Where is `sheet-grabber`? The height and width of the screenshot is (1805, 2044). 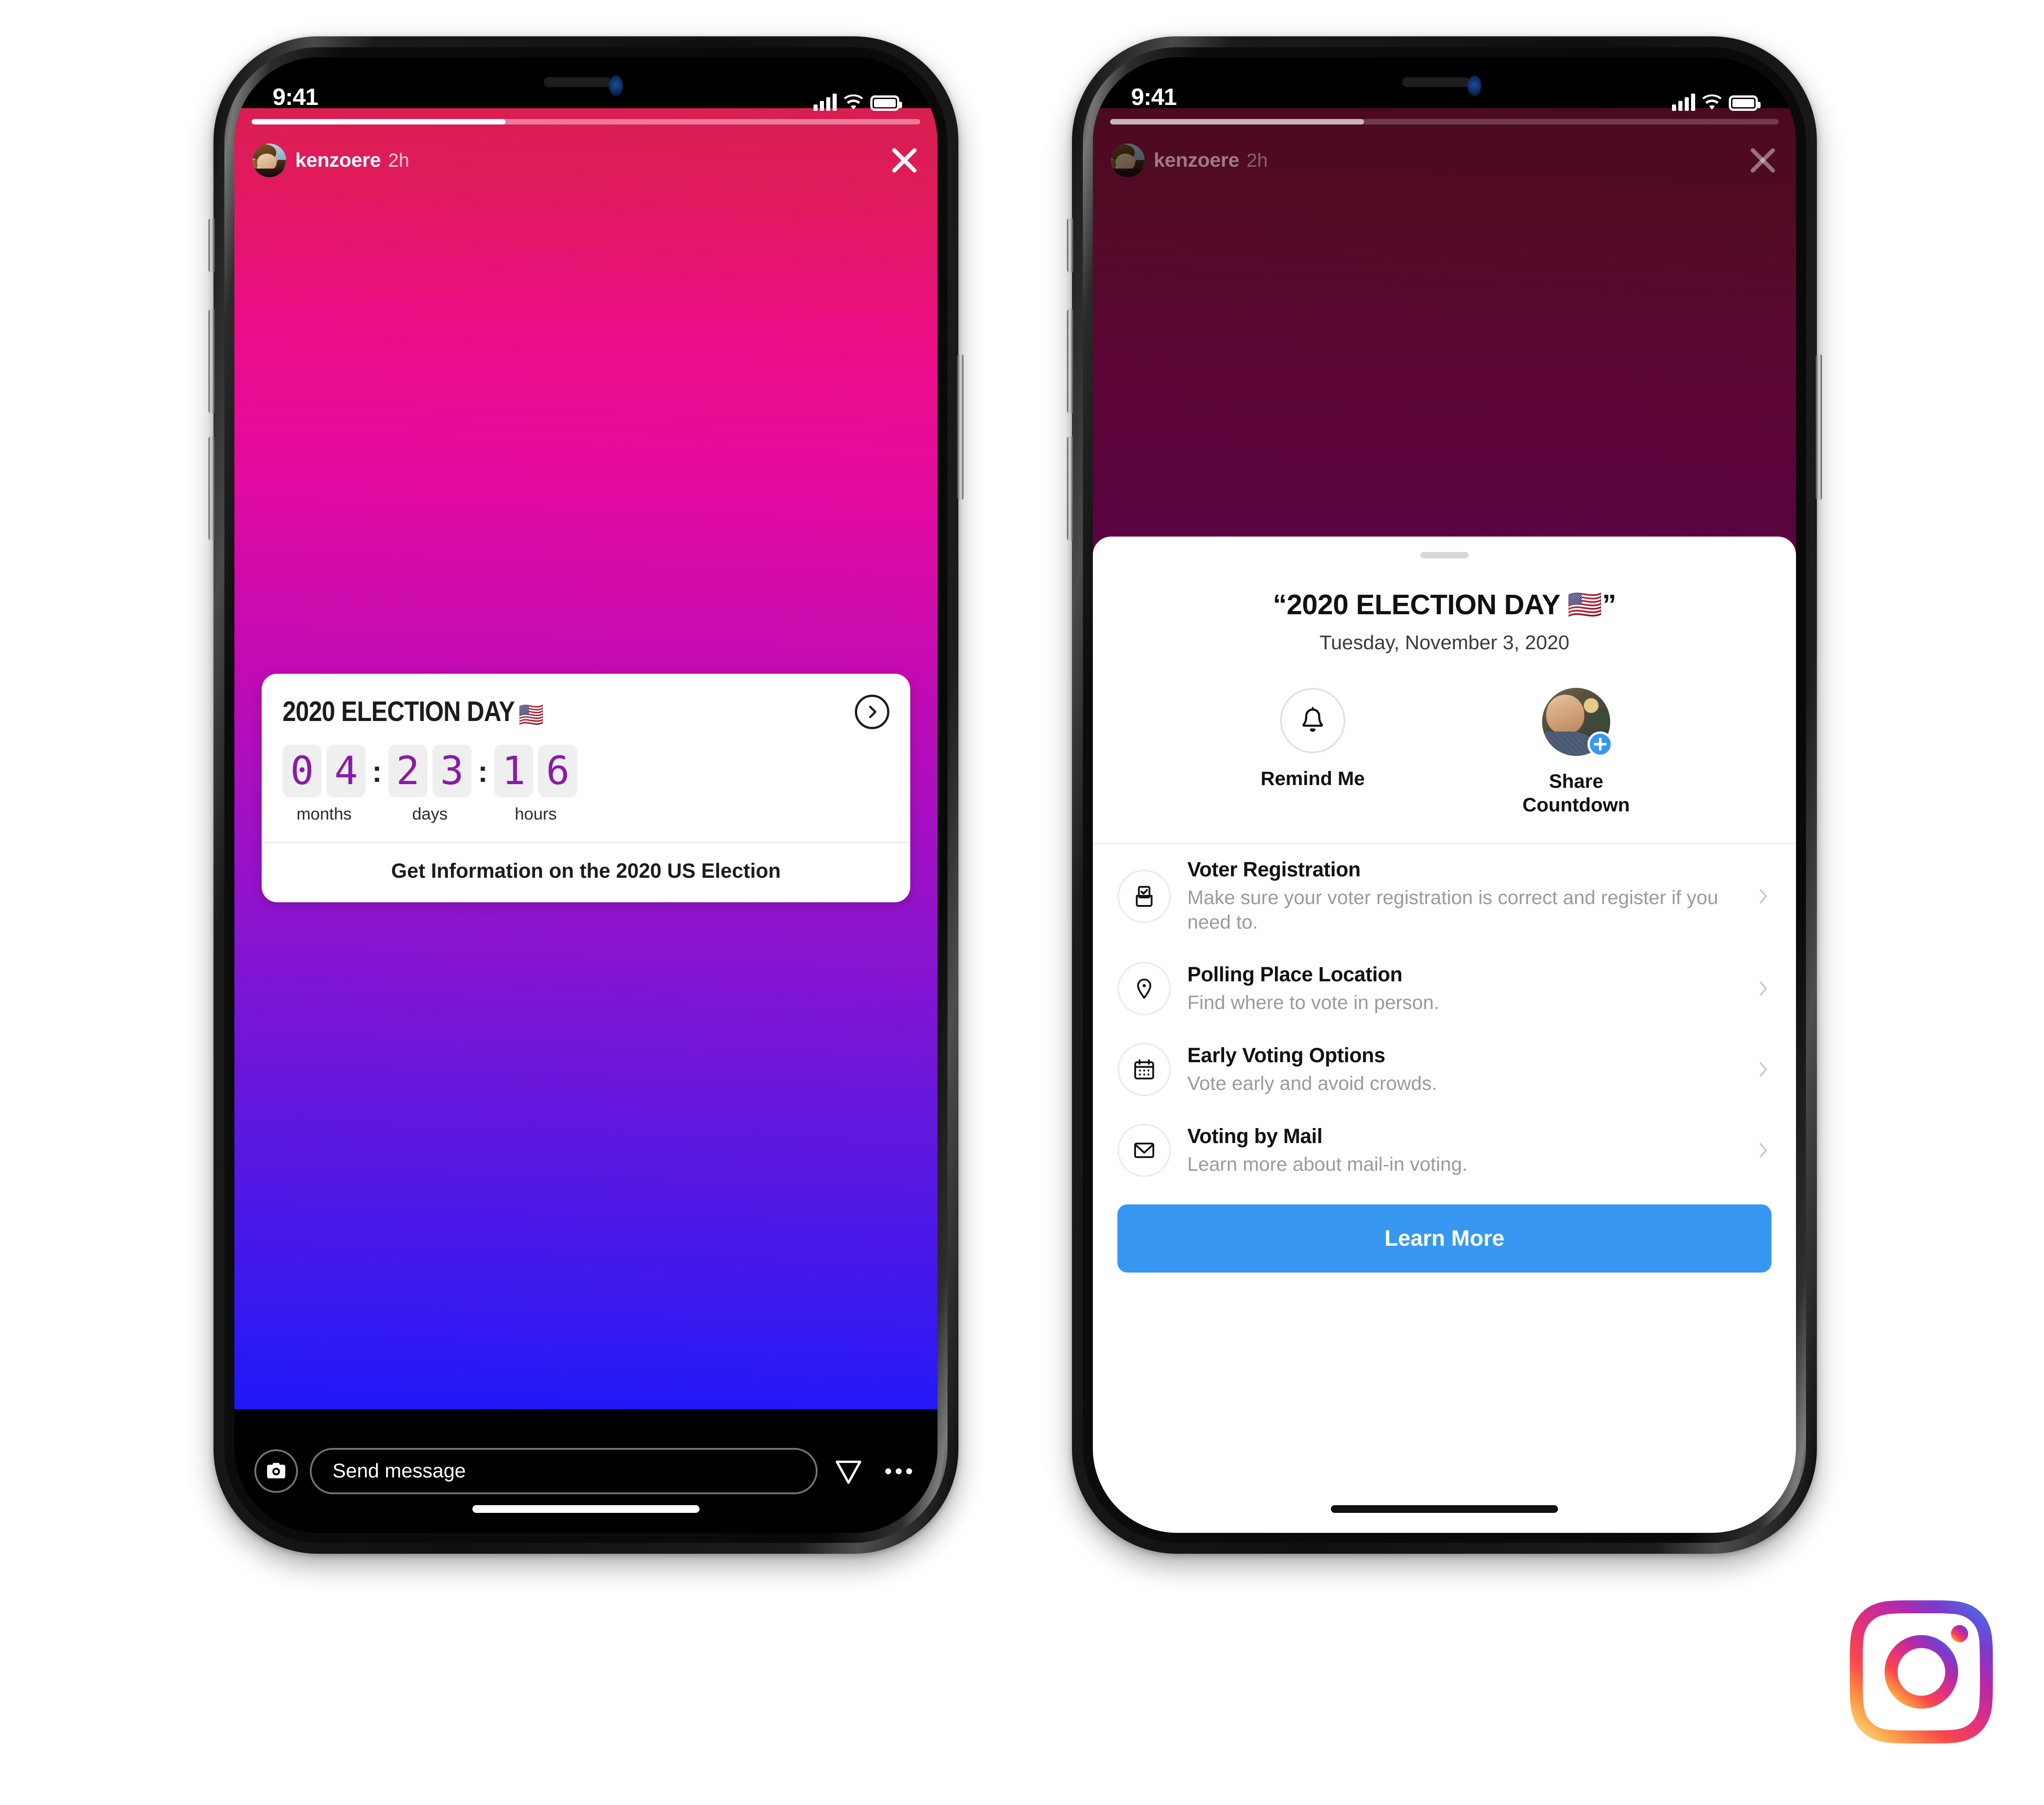
sheet-grabber is located at coordinates (1444, 555).